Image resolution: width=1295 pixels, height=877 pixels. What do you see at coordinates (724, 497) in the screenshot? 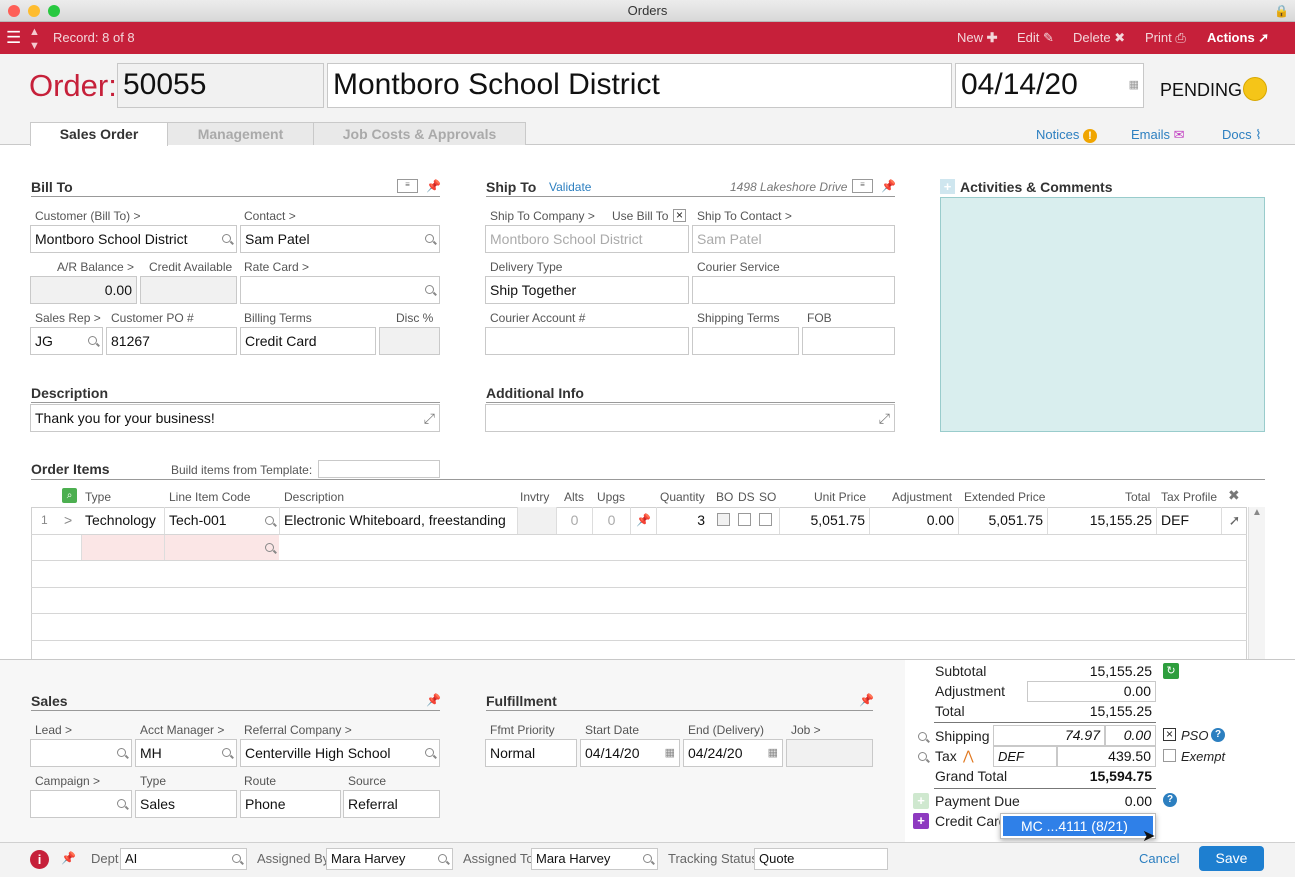
I see `col-bo: BO` at bounding box center [724, 497].